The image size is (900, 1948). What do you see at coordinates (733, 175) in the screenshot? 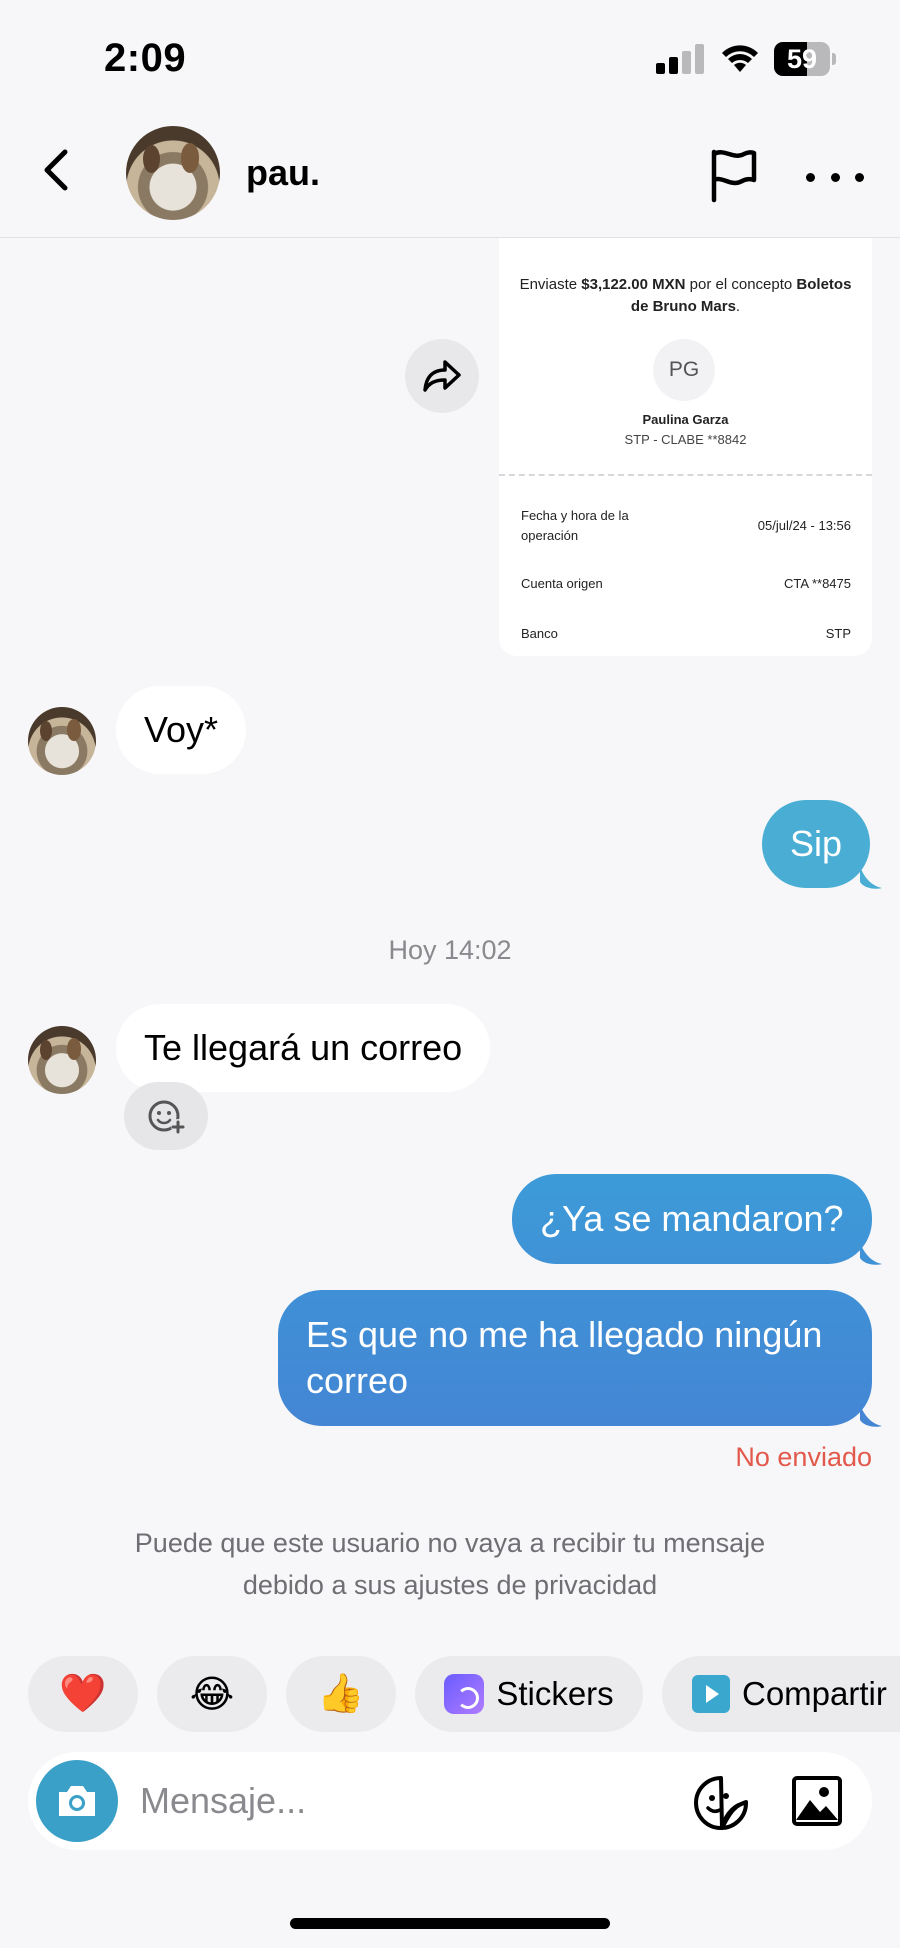
I see `flag-icon` at bounding box center [733, 175].